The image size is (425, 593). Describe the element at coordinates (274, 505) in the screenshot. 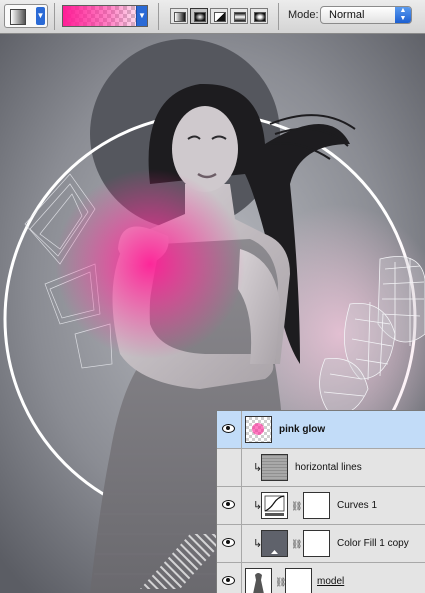

I see `curves-adjustment-icon` at that location.